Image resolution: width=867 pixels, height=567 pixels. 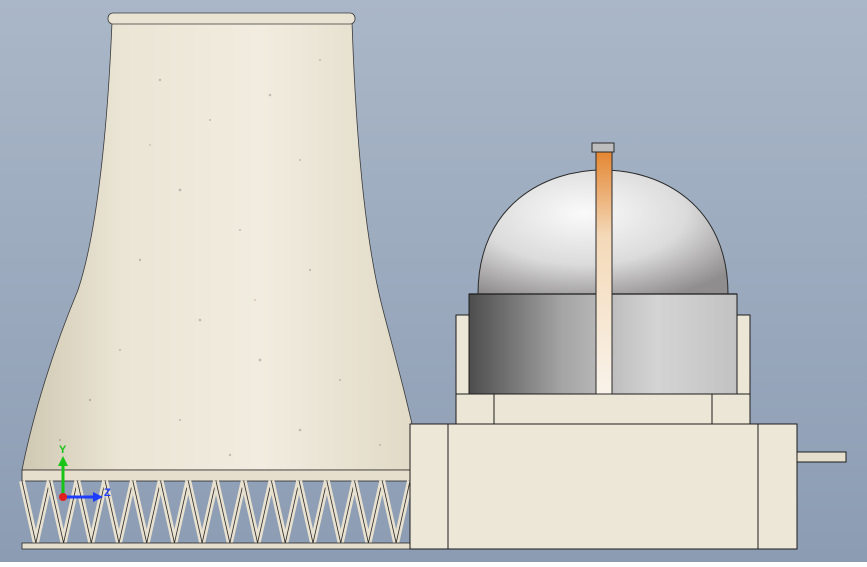 What do you see at coordinates (63, 497) in the screenshot?
I see `x-axis-point` at bounding box center [63, 497].